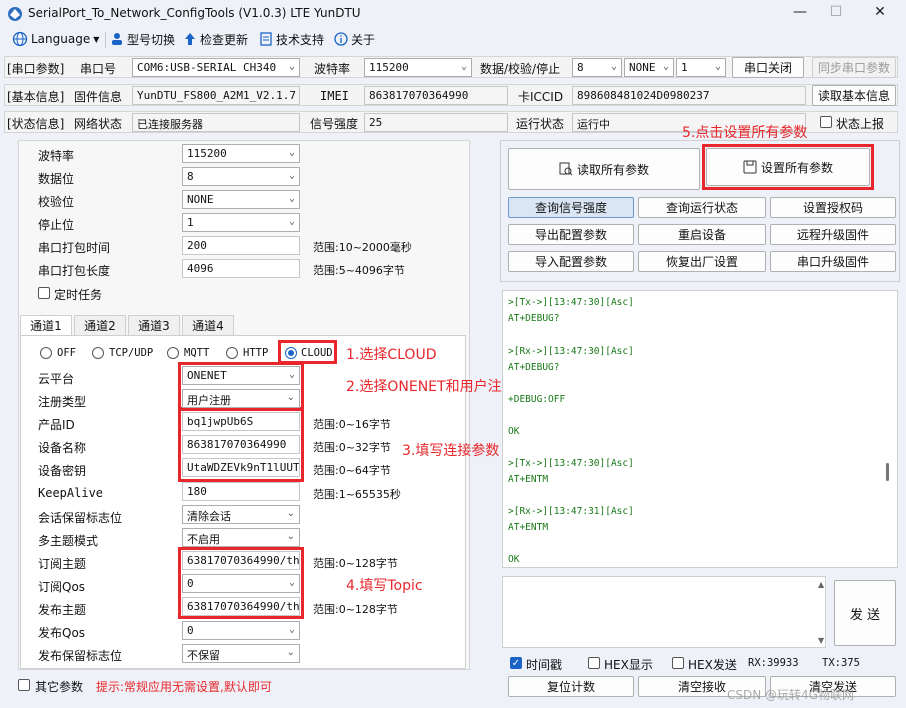  What do you see at coordinates (46, 325) in the screenshot?
I see `tab-channel-1: 通道1` at bounding box center [46, 325].